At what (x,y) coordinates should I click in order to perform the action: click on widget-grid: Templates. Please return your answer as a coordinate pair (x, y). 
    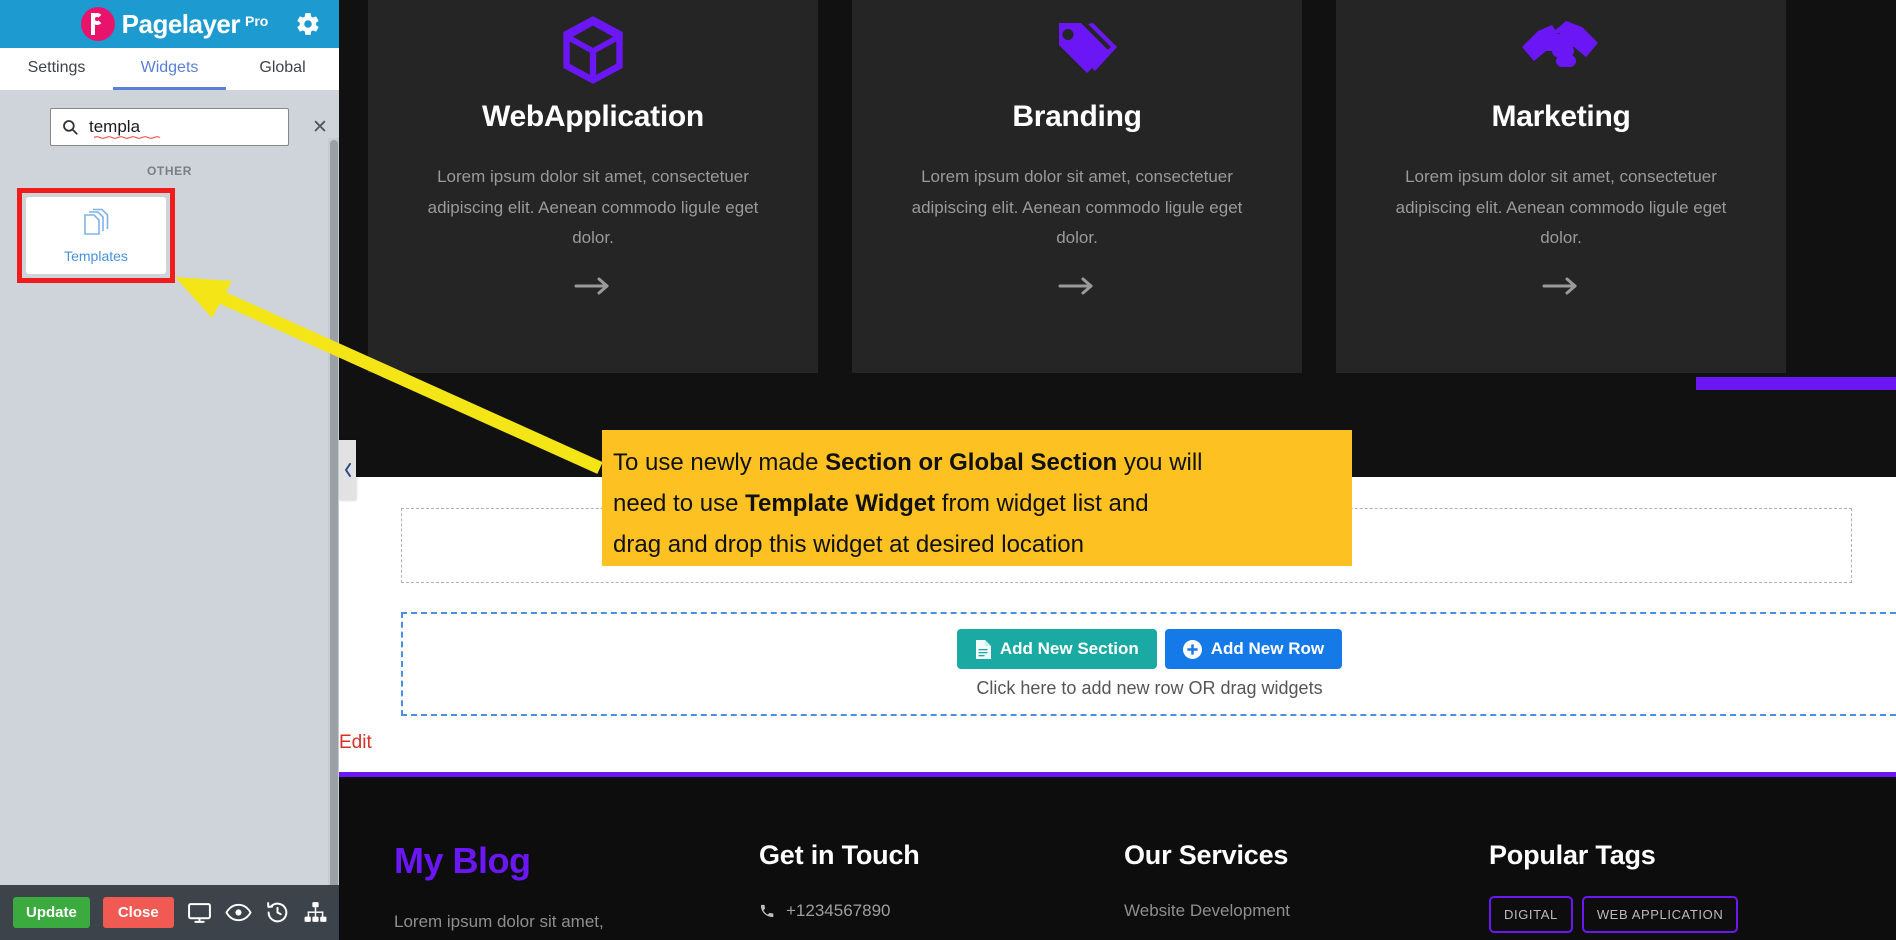
    Looking at the image, I should click on (169, 235).